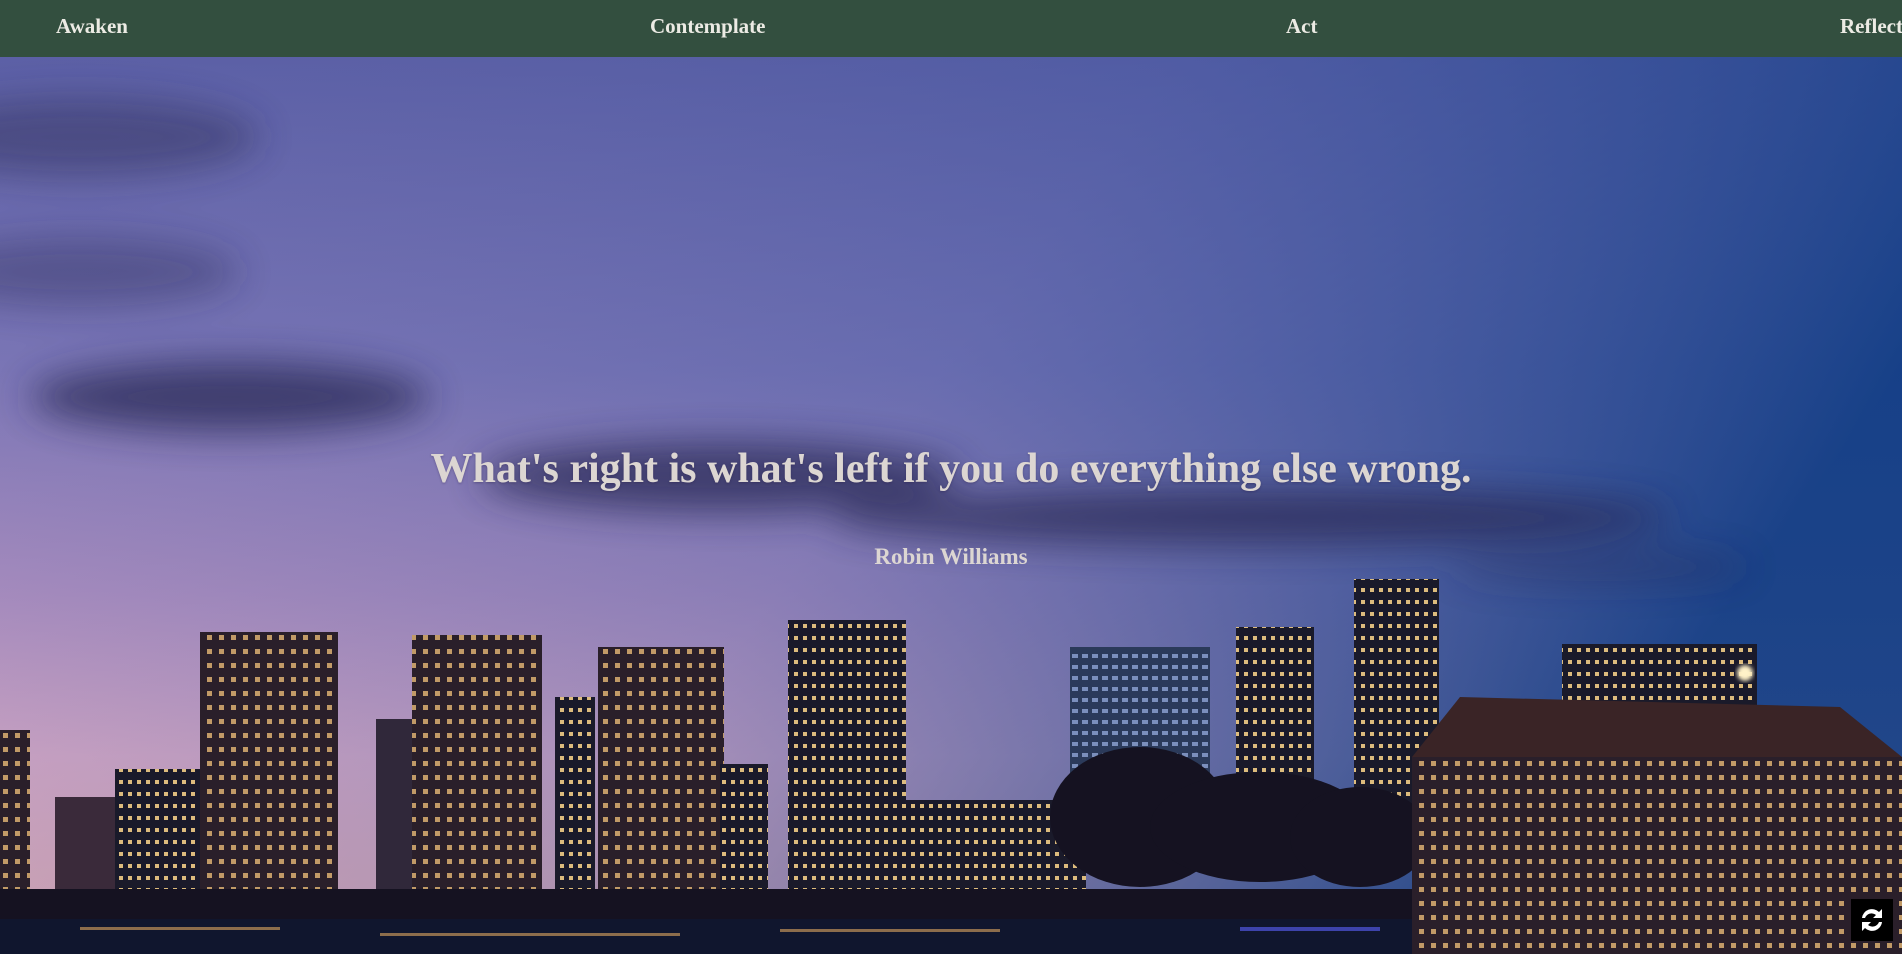  Describe the element at coordinates (1301, 26) in the screenshot. I see `nav-act-link: Act` at that location.